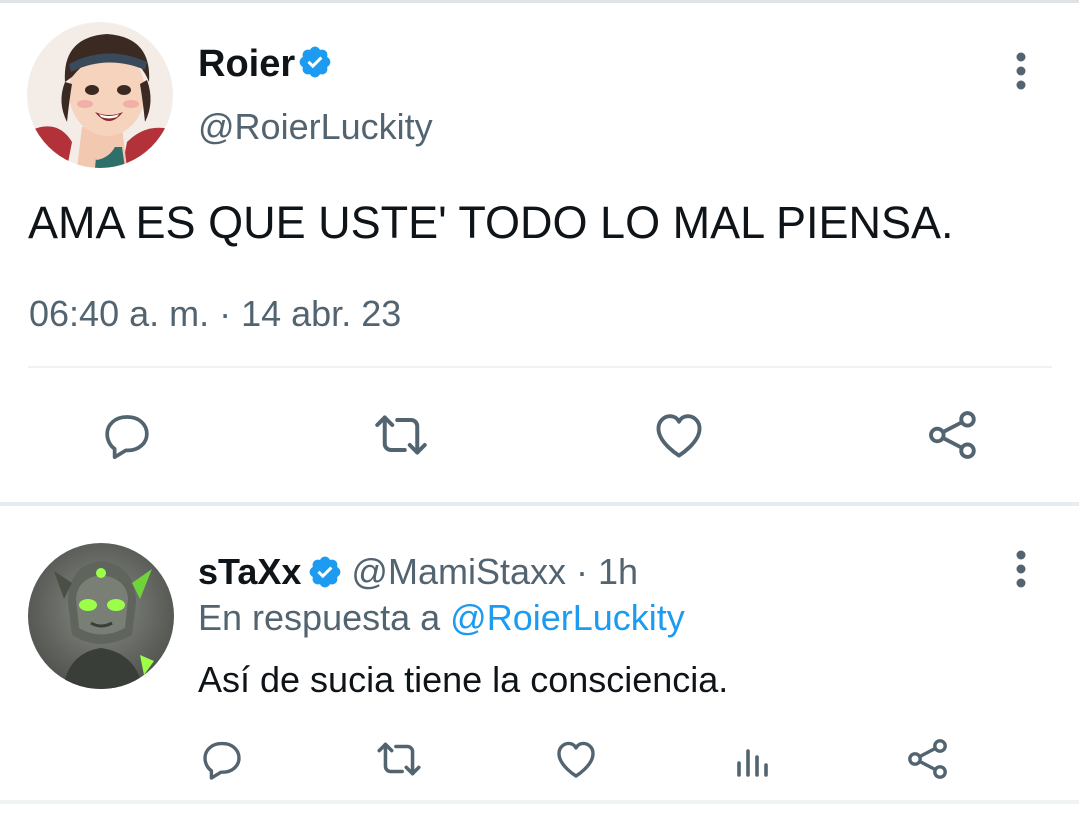 The width and height of the screenshot is (1079, 826). What do you see at coordinates (324, 617) in the screenshot?
I see `reply-prefix: En respuesta a` at bounding box center [324, 617].